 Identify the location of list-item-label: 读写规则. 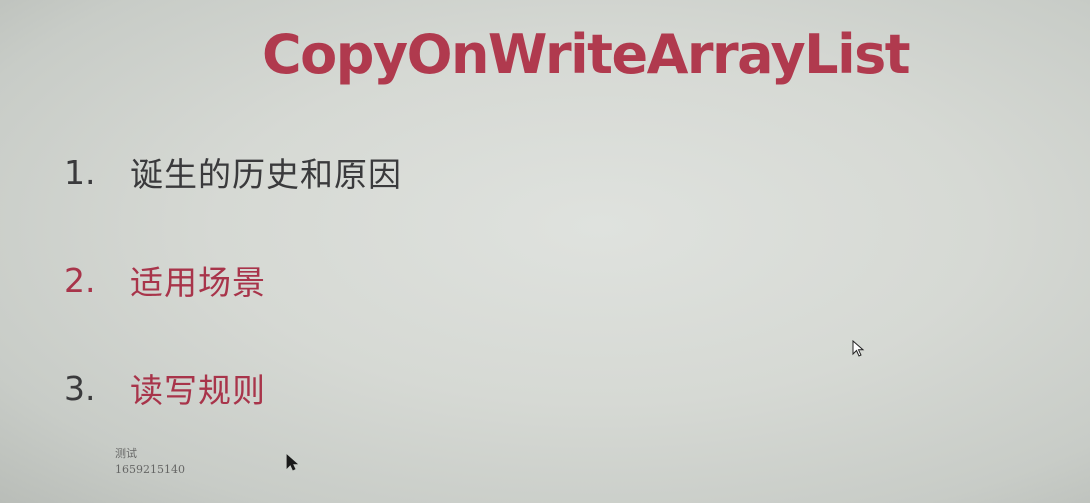
(198, 390).